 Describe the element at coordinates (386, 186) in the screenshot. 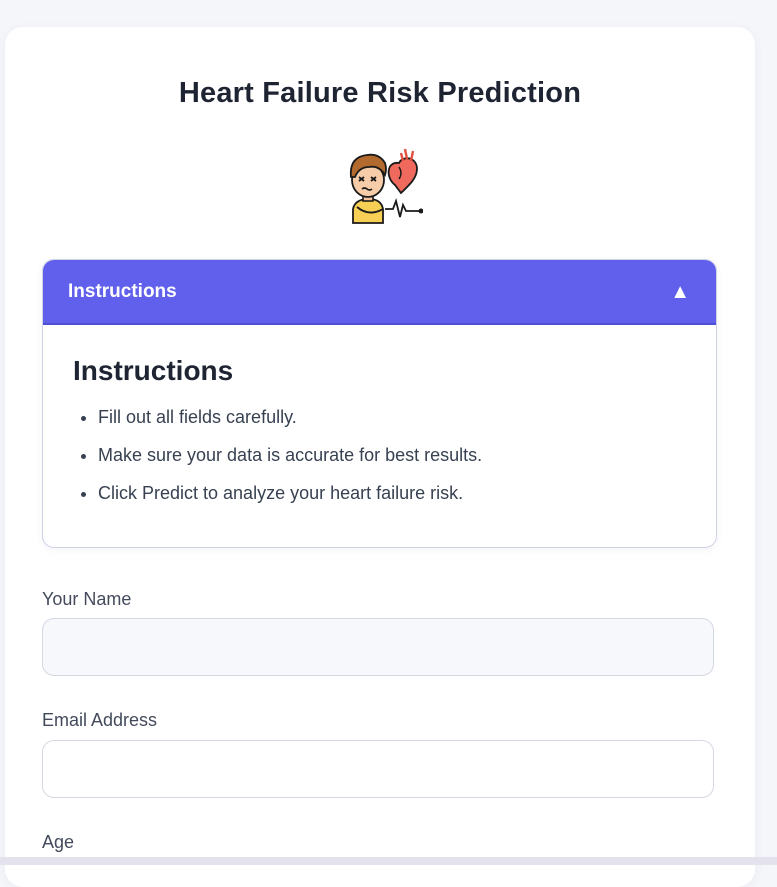

I see `sick-person-heart-icon` at that location.